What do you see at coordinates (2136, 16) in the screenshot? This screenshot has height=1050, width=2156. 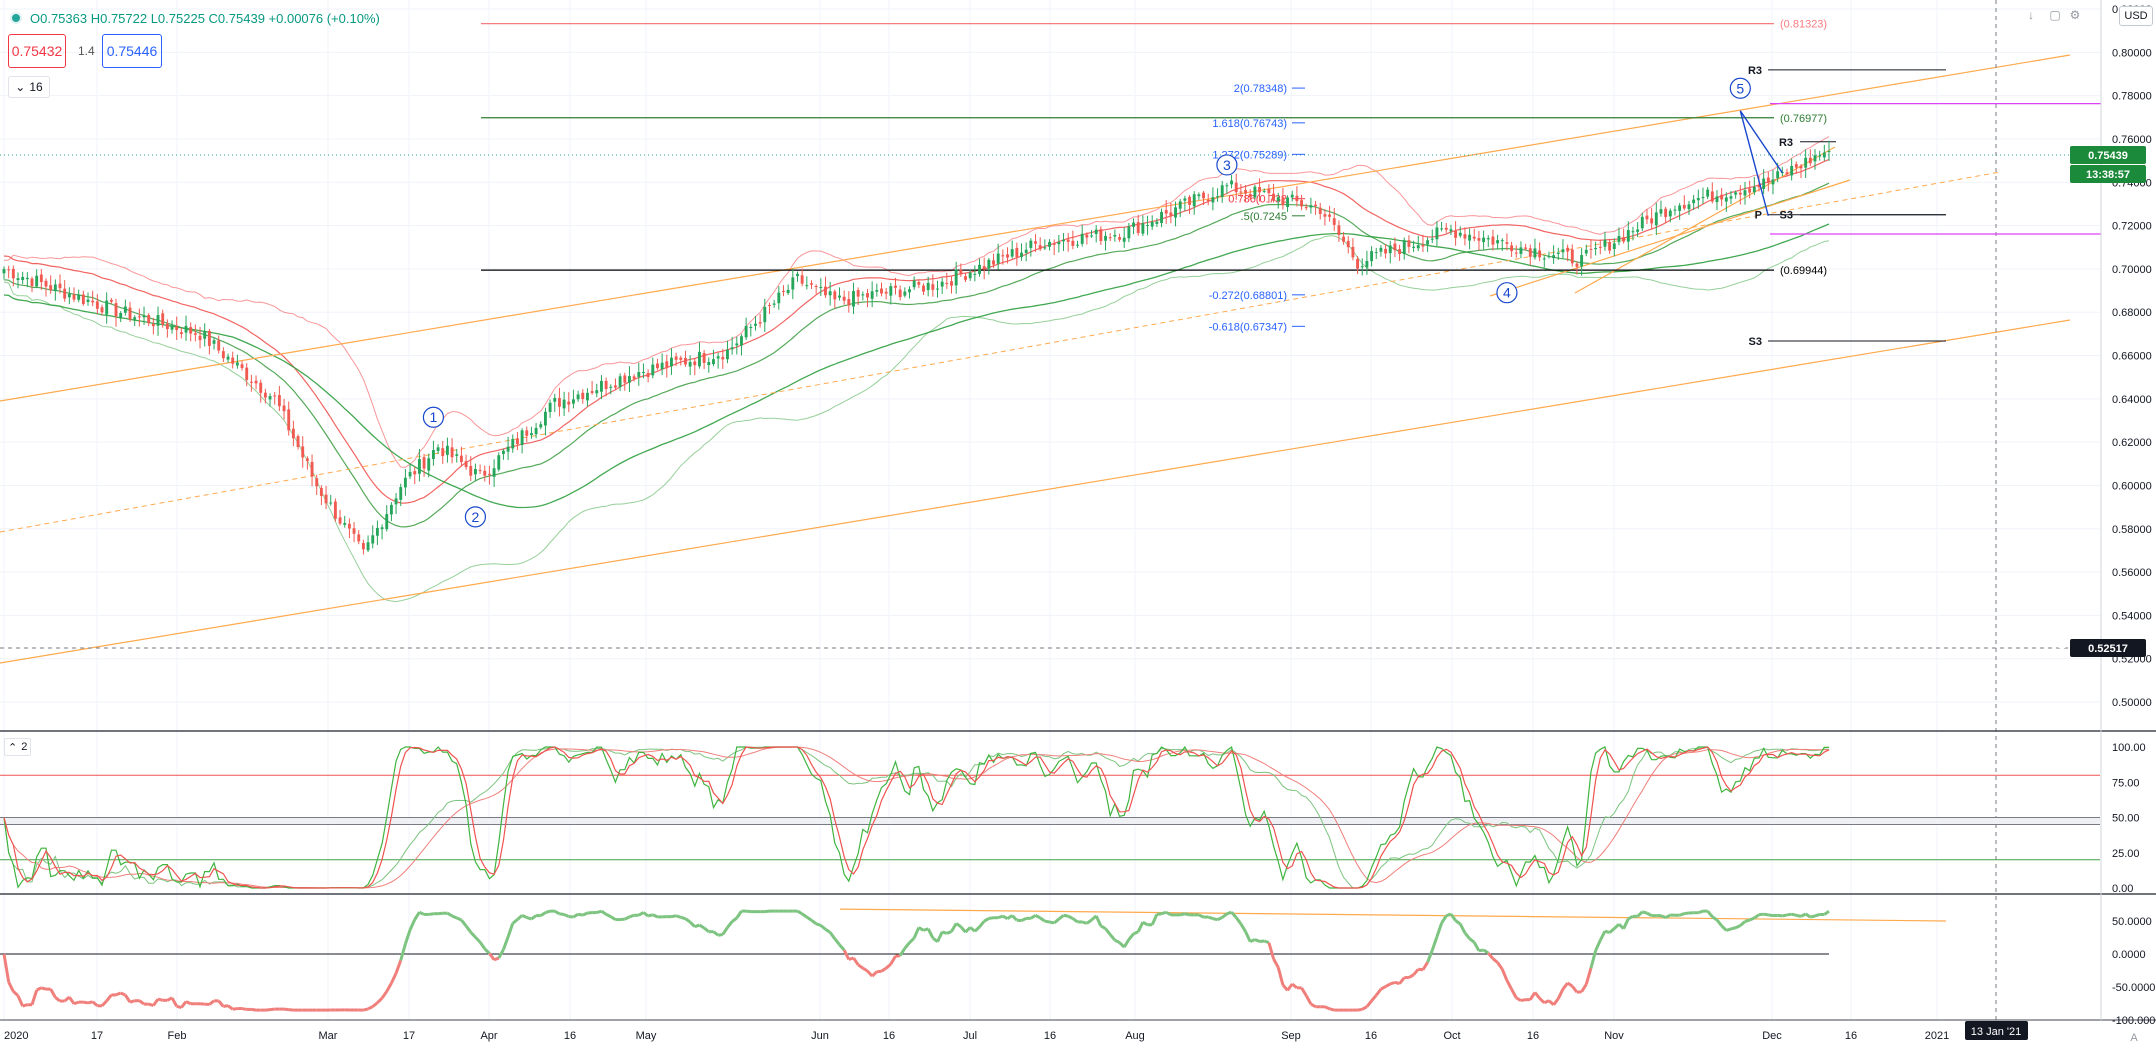 I see `currency-badge: USD` at bounding box center [2136, 16].